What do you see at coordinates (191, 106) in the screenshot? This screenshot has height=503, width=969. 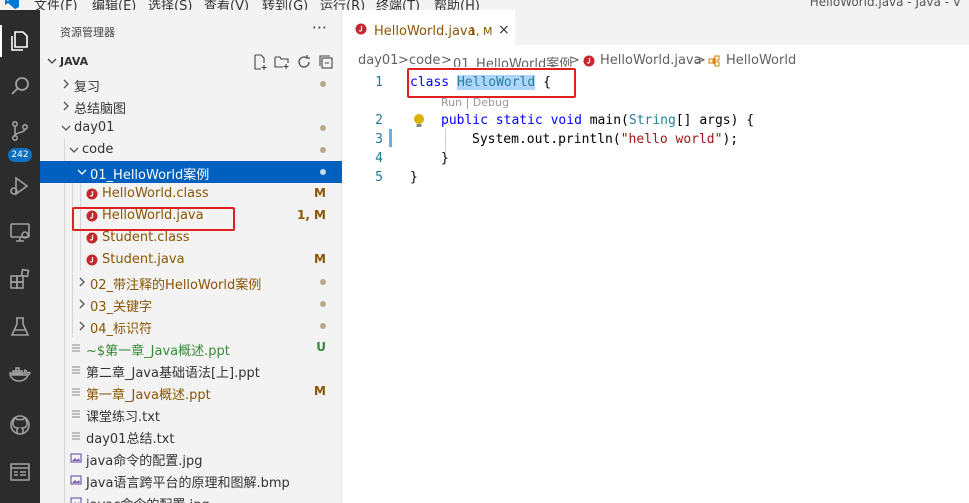 I see `tree-folder: 总结脑图` at bounding box center [191, 106].